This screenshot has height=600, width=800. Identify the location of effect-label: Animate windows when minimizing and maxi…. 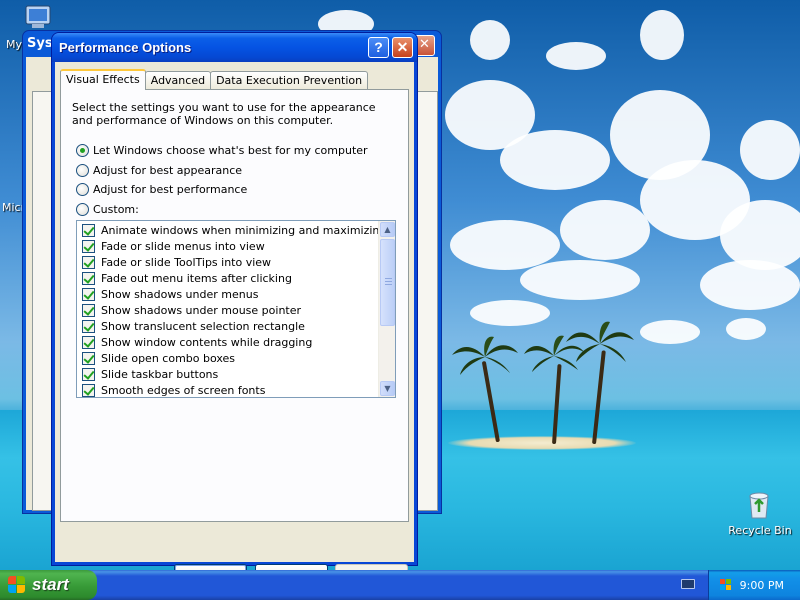
(244, 230).